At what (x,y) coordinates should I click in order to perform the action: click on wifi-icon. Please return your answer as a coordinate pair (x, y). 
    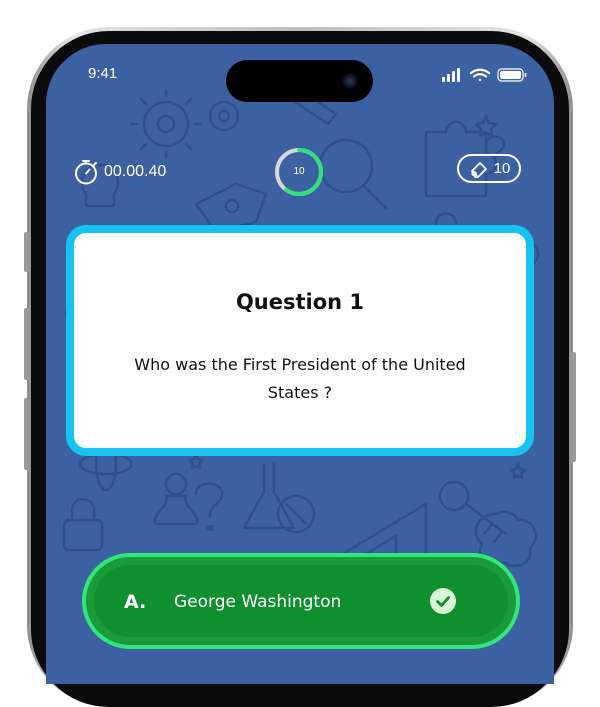
    Looking at the image, I should click on (480, 75).